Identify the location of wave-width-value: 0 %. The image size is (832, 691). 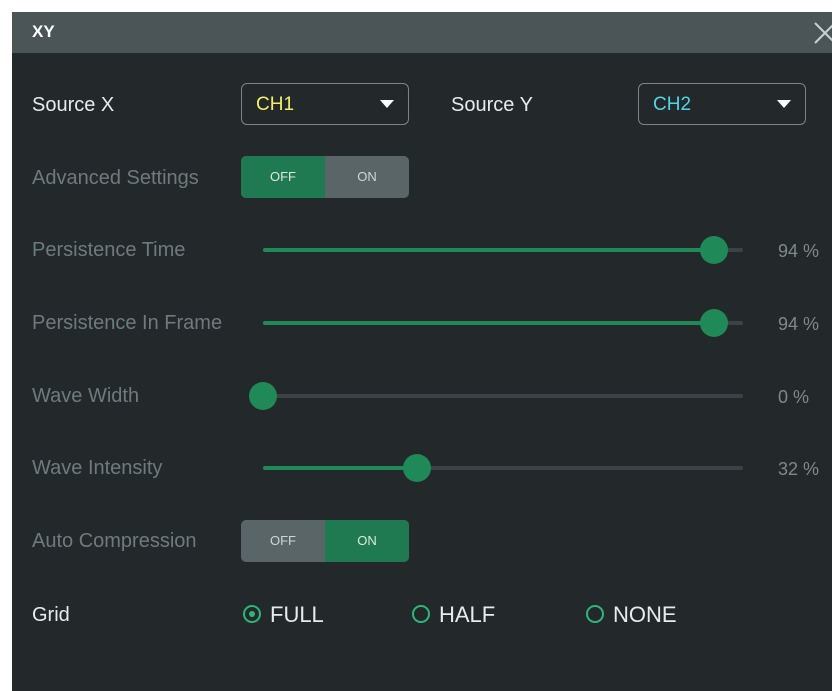
(794, 397).